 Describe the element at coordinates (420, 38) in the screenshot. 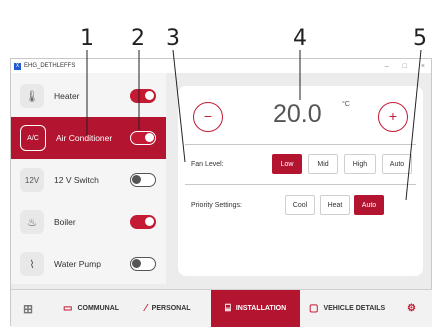

I see `callout-5: 5` at that location.